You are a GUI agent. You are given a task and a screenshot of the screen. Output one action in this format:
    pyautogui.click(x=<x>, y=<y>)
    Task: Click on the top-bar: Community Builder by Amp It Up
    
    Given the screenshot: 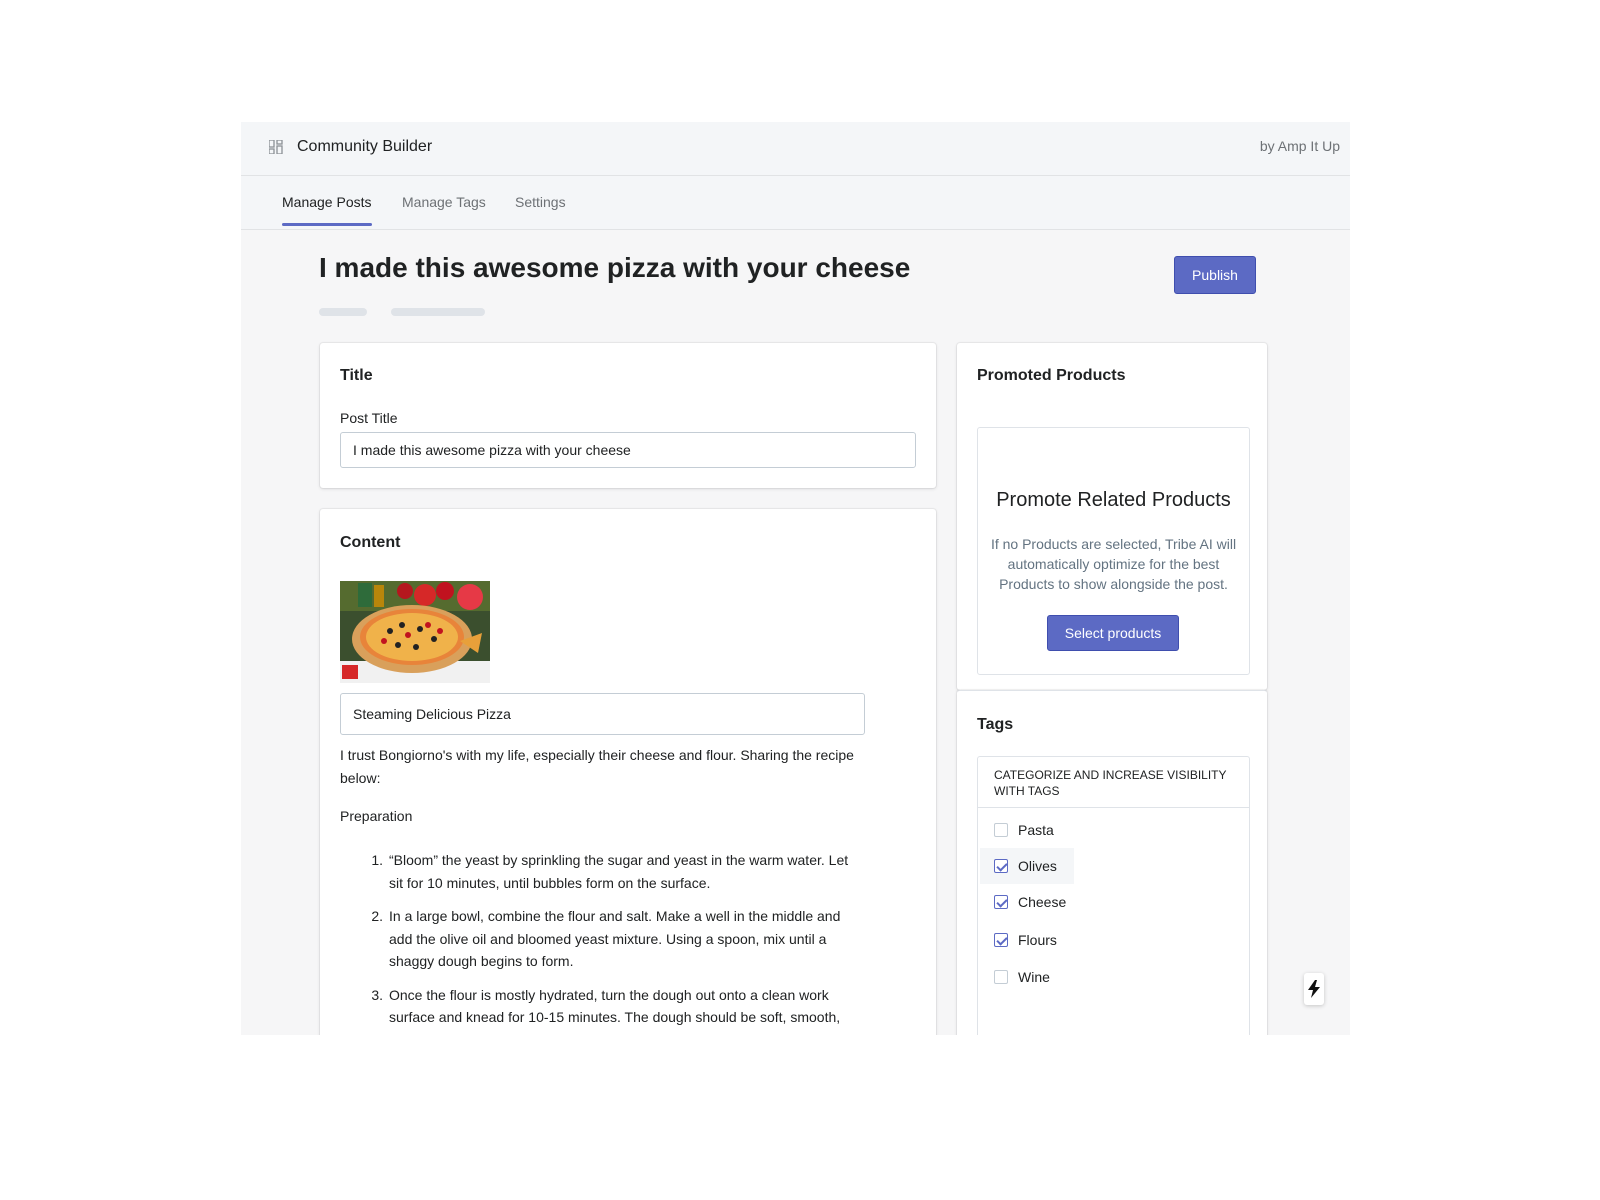 What is the action you would take?
    pyautogui.click(x=795, y=149)
    